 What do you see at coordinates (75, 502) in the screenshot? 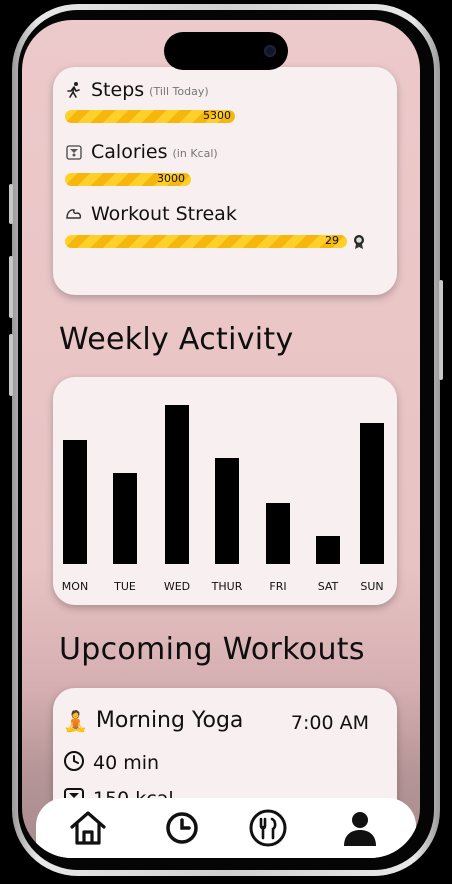
I see `bar-mon` at bounding box center [75, 502].